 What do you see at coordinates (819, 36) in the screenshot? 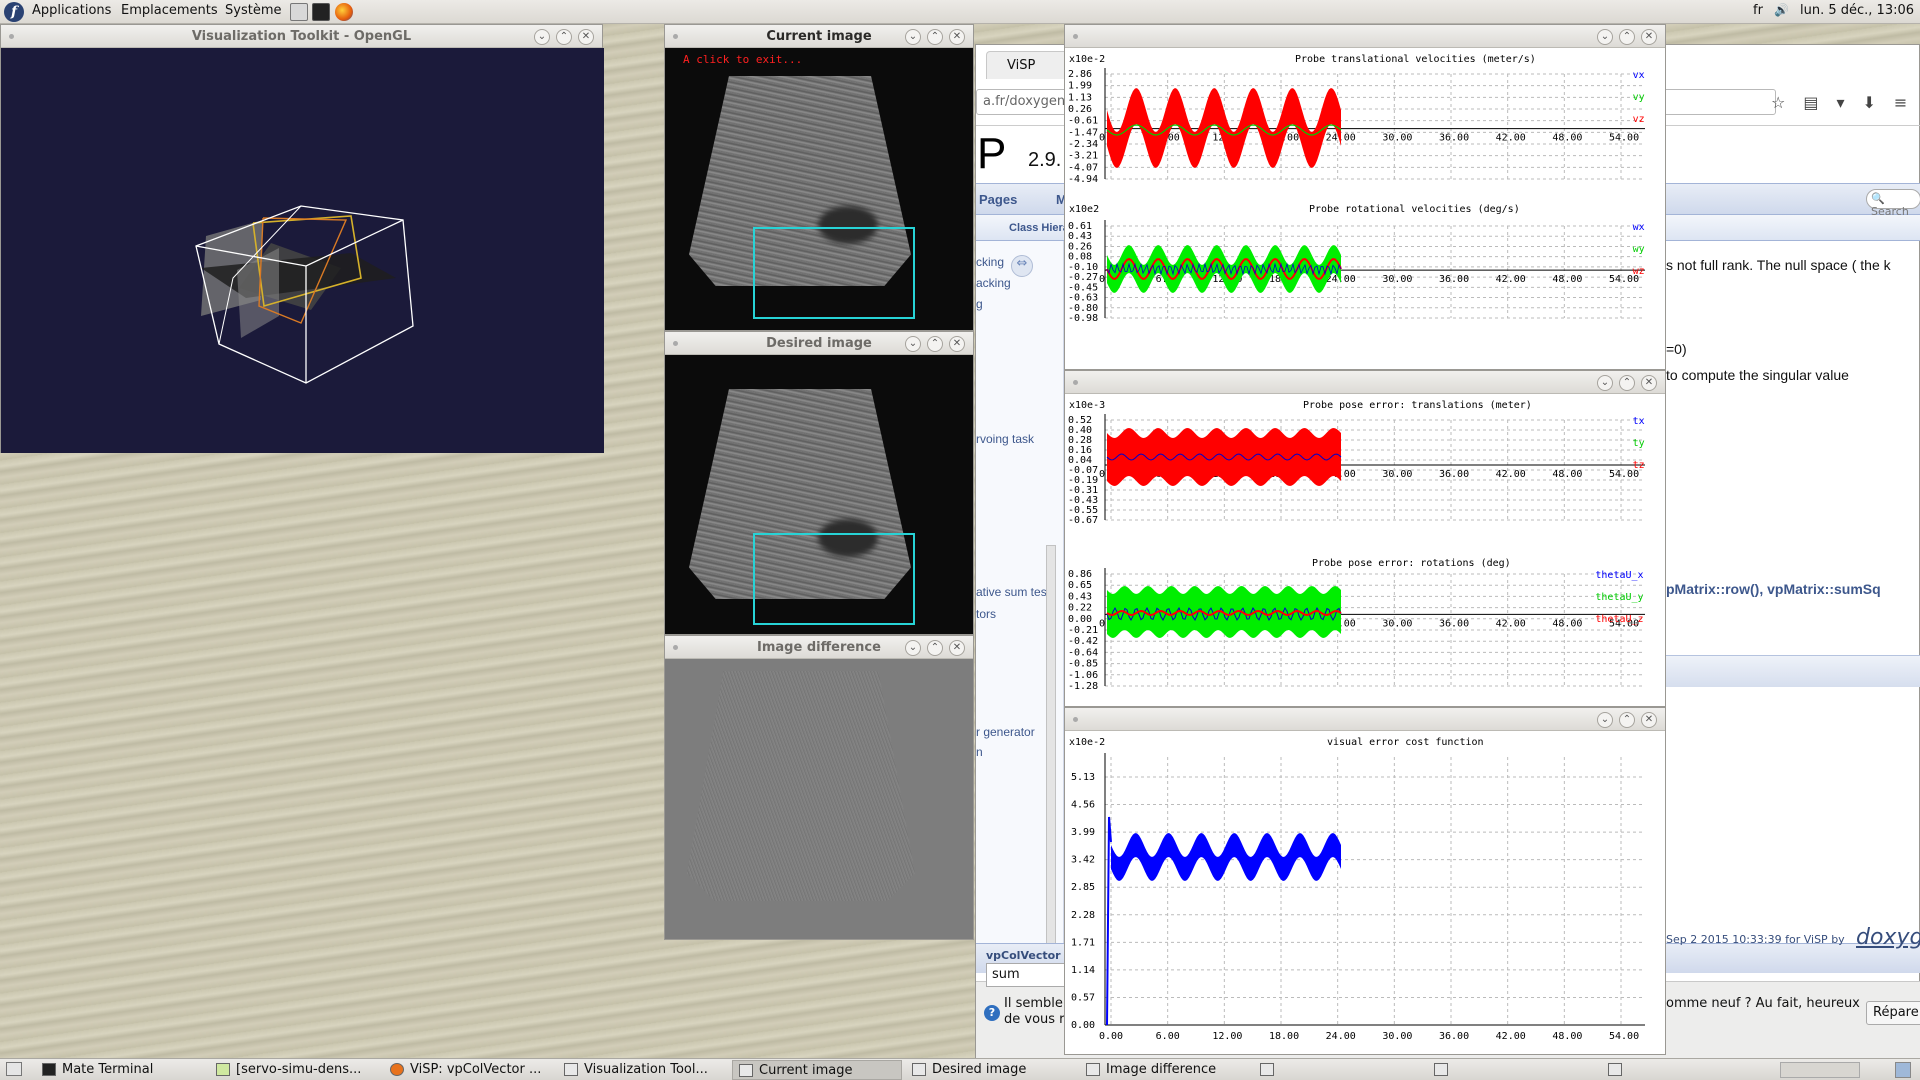
I see `current-image-titlebar: Current image ⌄ ⌃ ✕` at bounding box center [819, 36].